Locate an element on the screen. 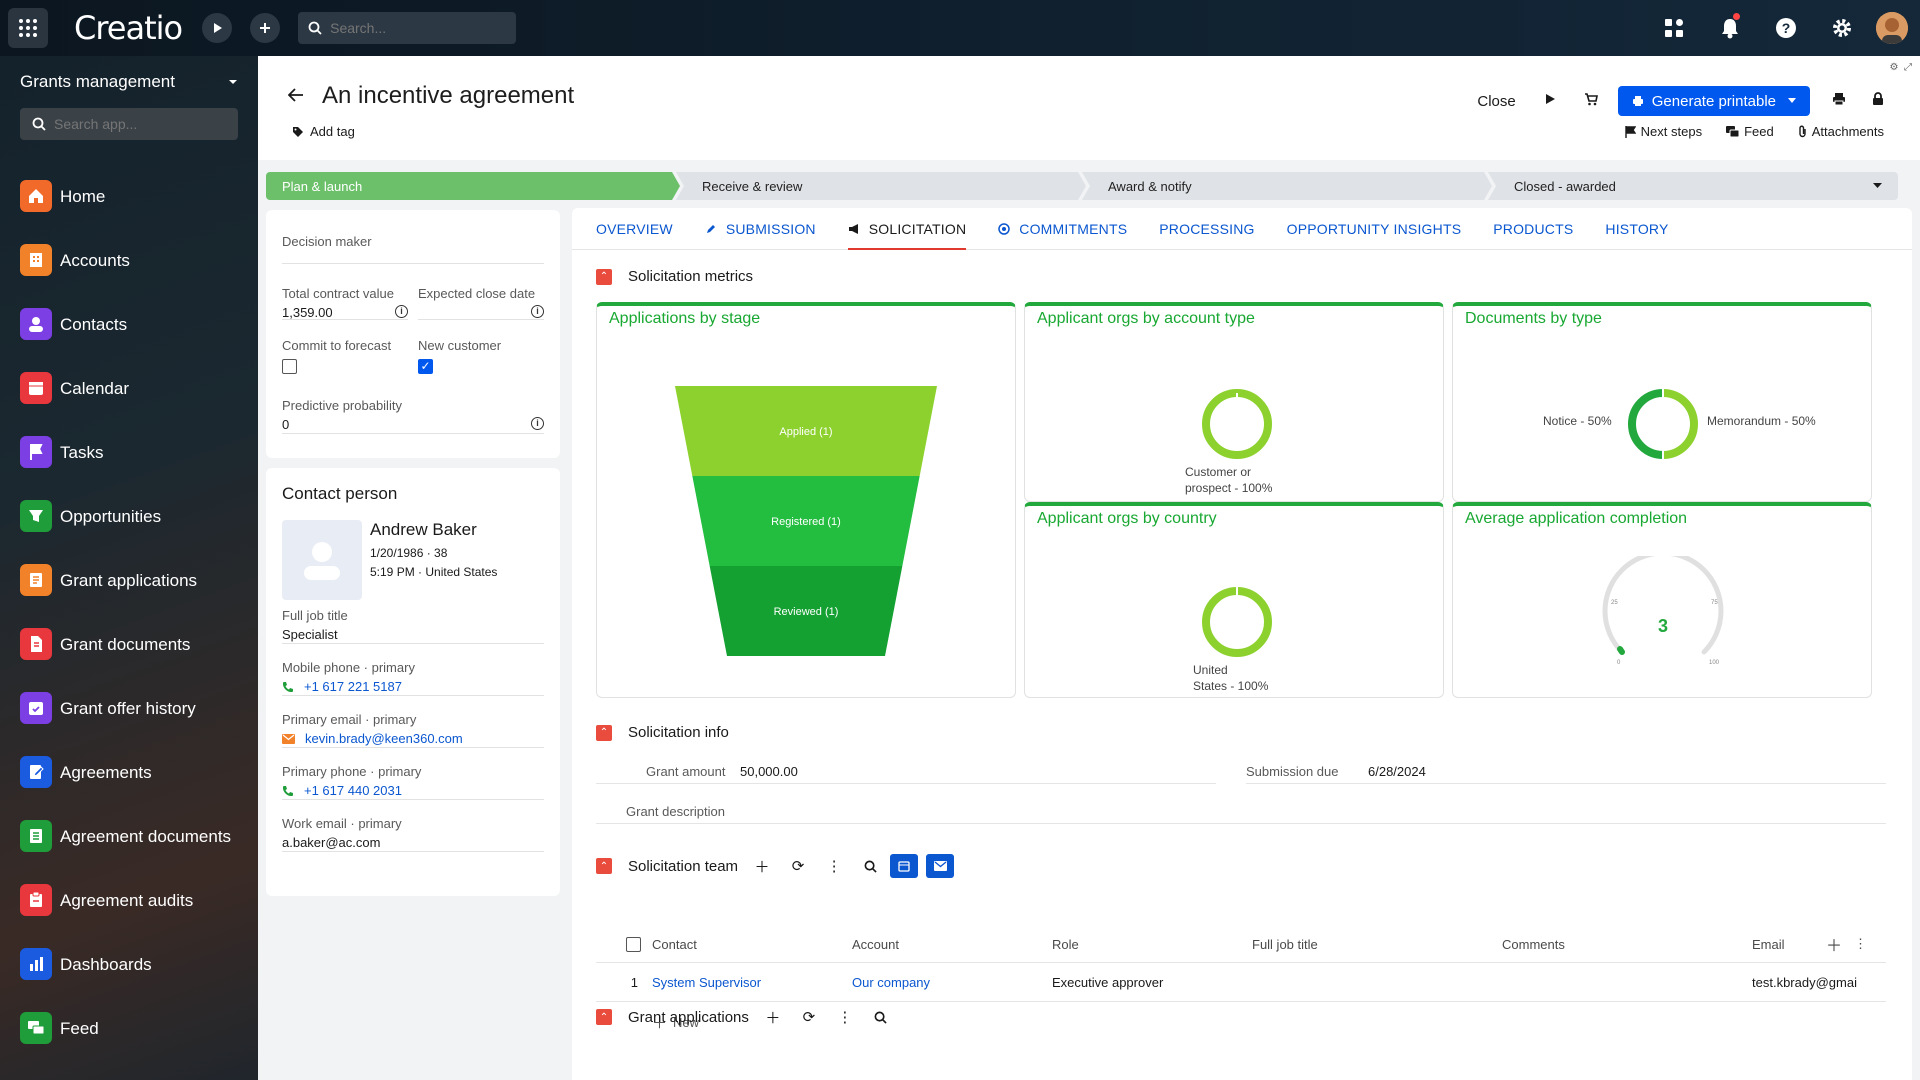  help-icon: ? is located at coordinates (1786, 28).